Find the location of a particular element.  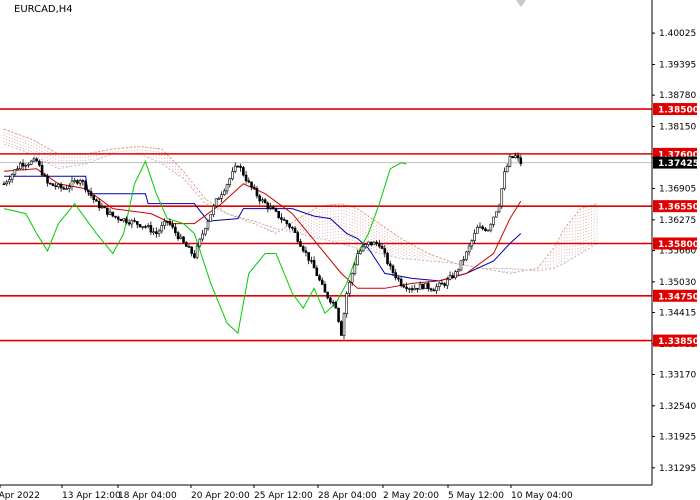

price-tick-label: 1.31925 is located at coordinates (677, 437).